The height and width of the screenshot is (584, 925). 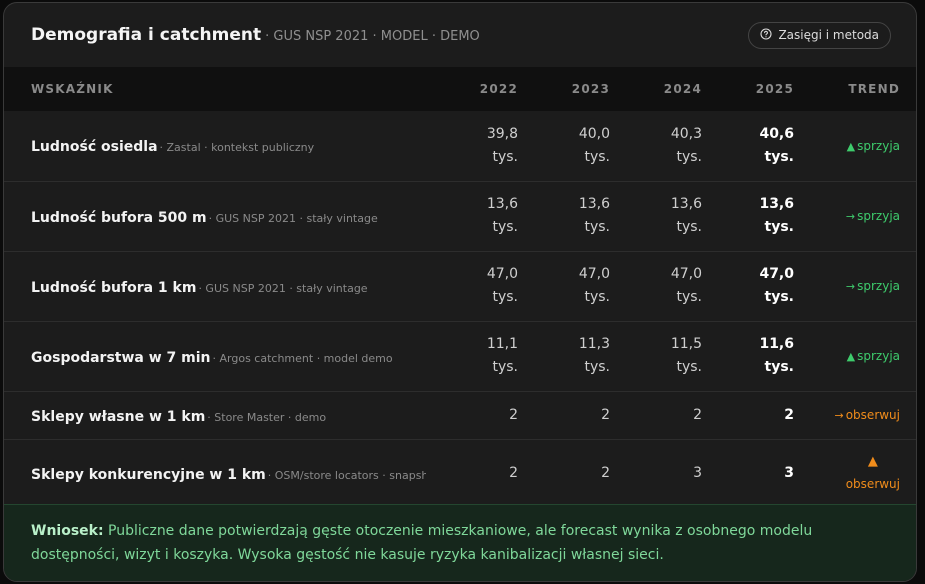 I want to click on trend-cell: ▲ obserwuj, so click(x=855, y=472).